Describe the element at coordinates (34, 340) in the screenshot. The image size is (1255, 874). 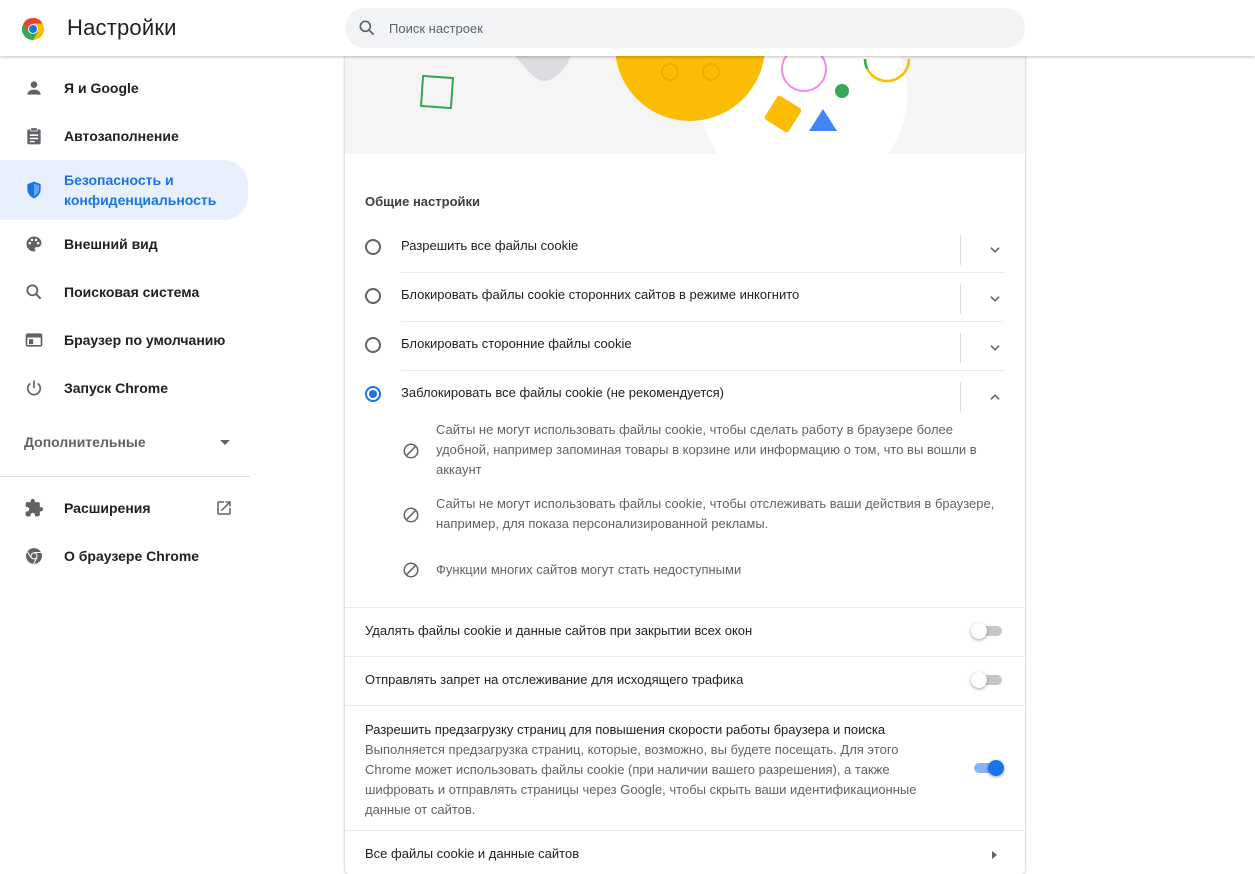
I see `browser-window-icon` at that location.